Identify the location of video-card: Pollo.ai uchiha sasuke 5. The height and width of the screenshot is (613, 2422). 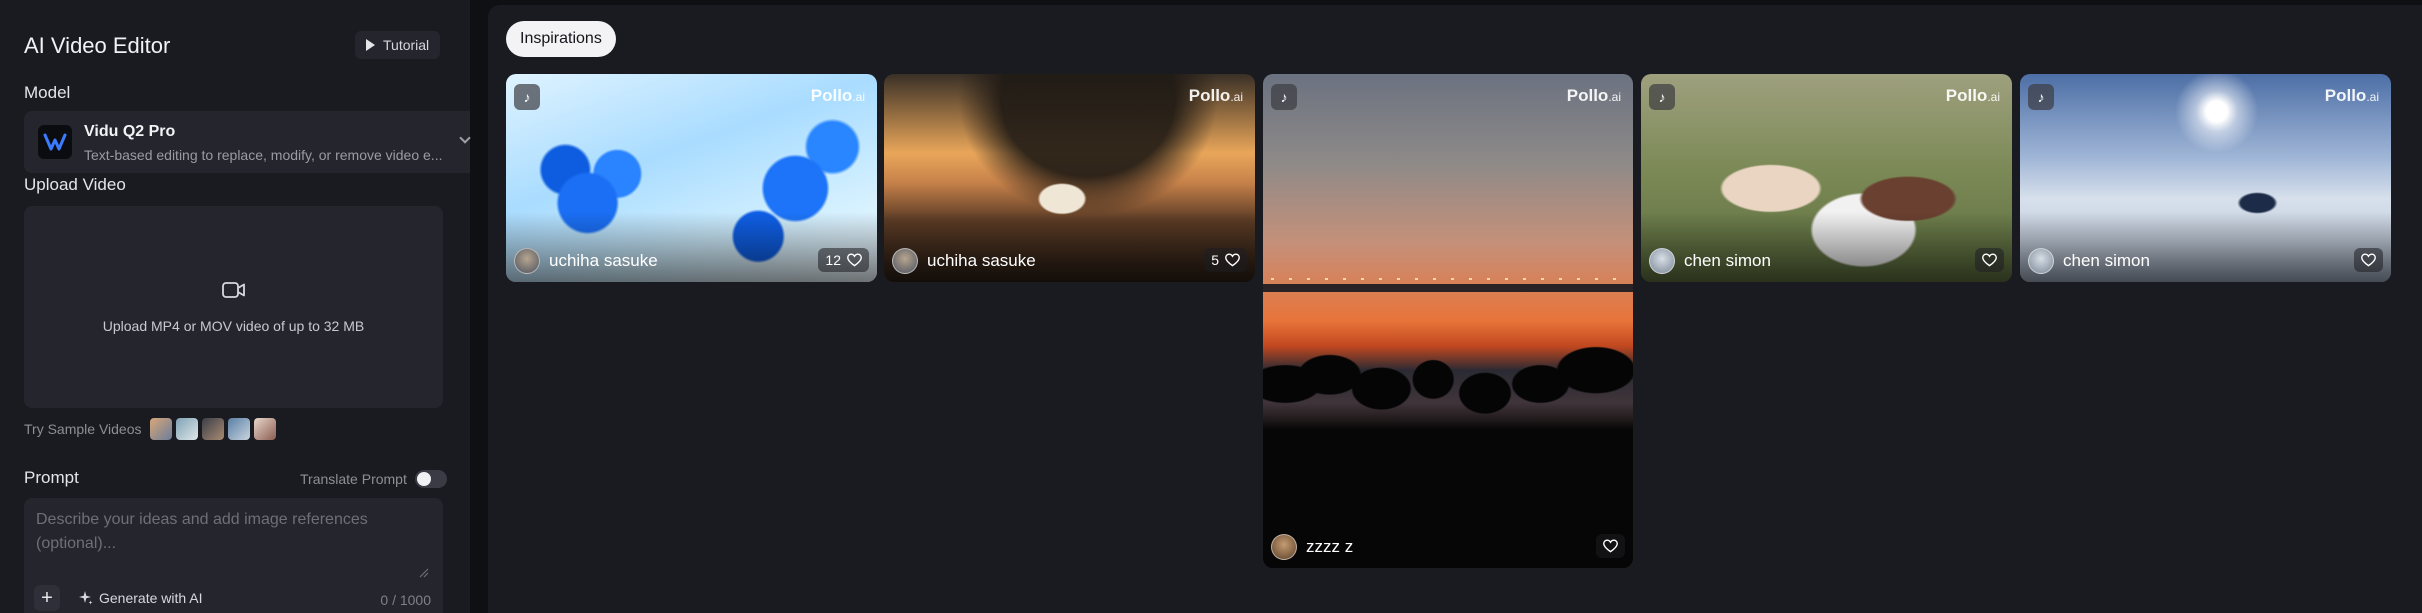
(1069, 178).